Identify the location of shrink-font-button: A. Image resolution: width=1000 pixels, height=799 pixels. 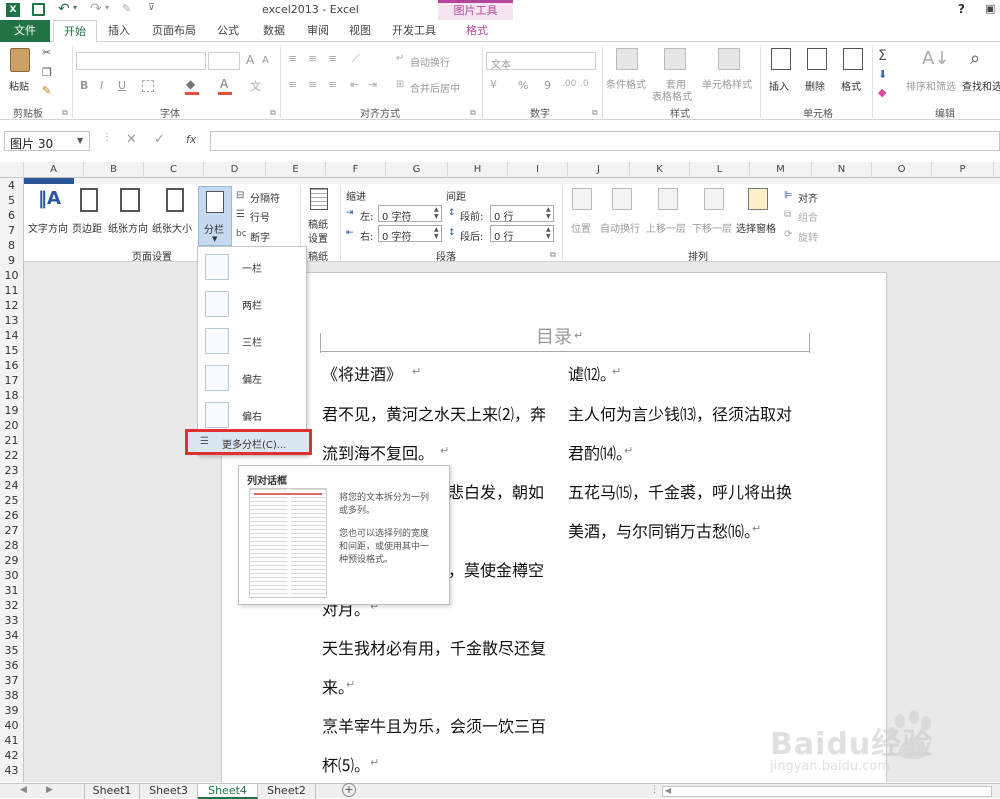
(265, 60).